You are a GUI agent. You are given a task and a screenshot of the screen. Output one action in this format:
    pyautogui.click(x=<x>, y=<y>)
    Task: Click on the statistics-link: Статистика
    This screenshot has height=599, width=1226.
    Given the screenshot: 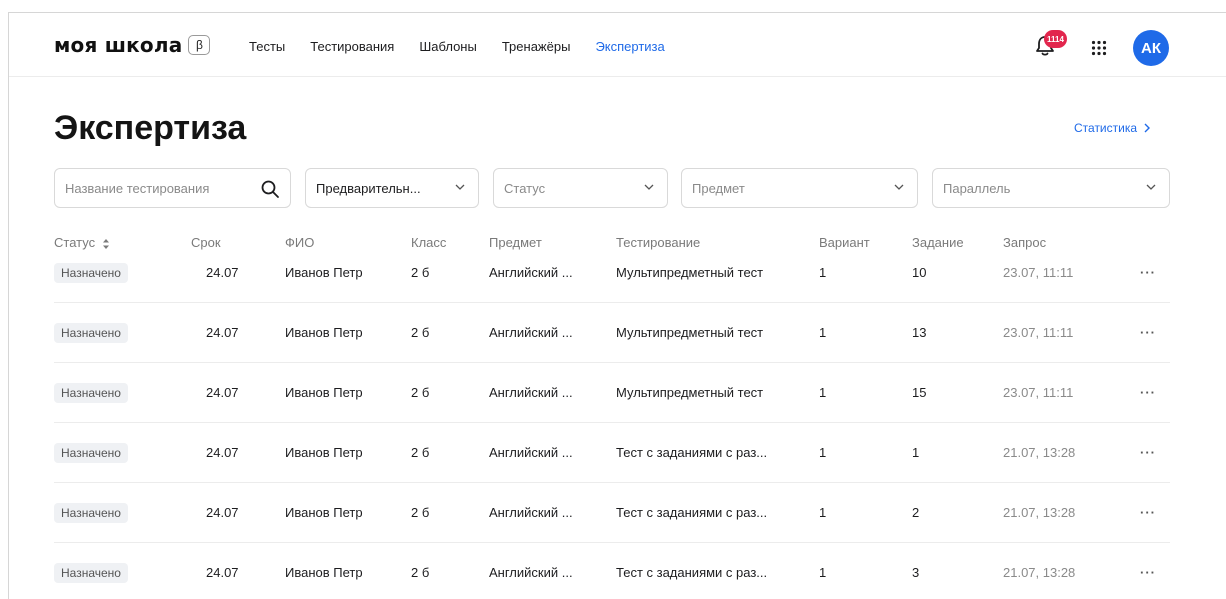 What is the action you would take?
    pyautogui.click(x=1112, y=128)
    